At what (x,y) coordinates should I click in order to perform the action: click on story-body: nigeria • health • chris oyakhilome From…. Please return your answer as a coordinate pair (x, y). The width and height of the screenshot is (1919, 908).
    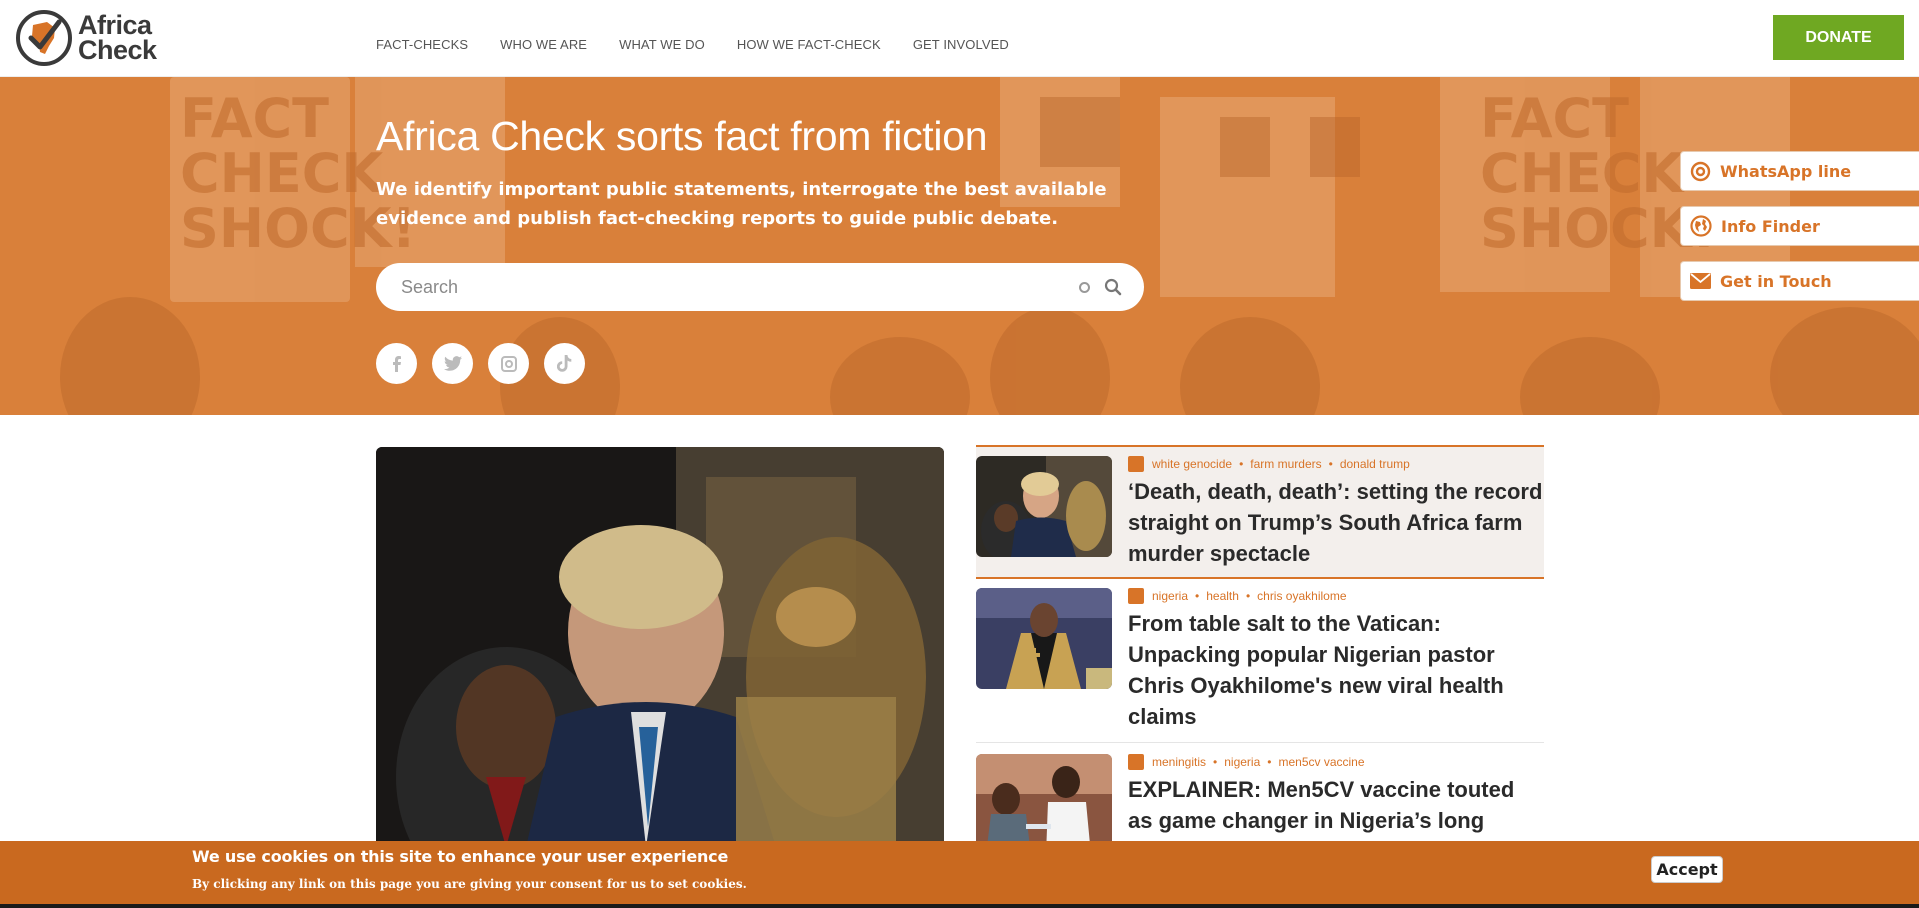
    Looking at the image, I should click on (1336, 665).